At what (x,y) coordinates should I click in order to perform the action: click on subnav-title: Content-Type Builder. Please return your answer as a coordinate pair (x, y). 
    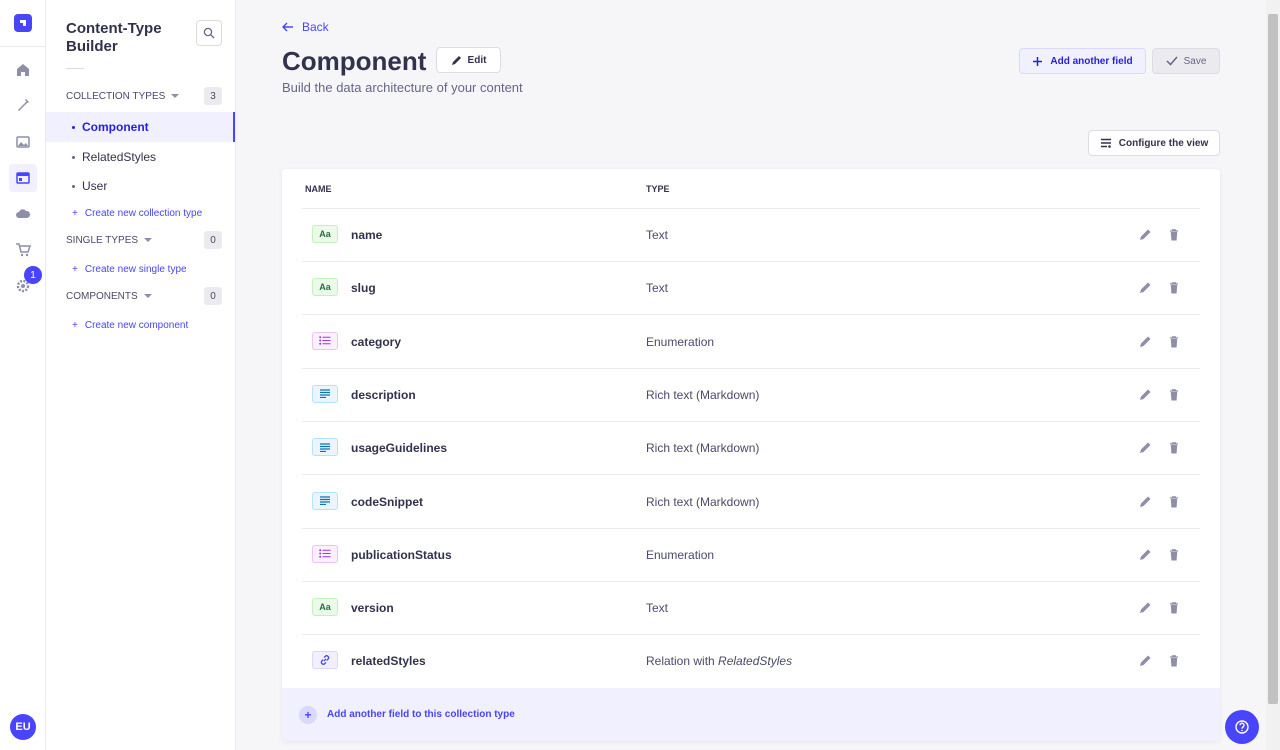
    Looking at the image, I should click on (114, 37).